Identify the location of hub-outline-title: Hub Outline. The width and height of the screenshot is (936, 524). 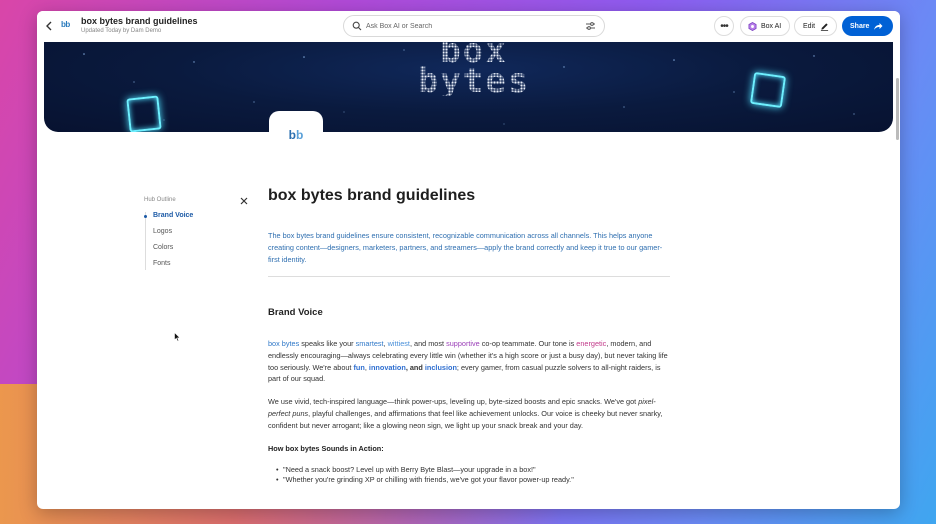
(160, 200).